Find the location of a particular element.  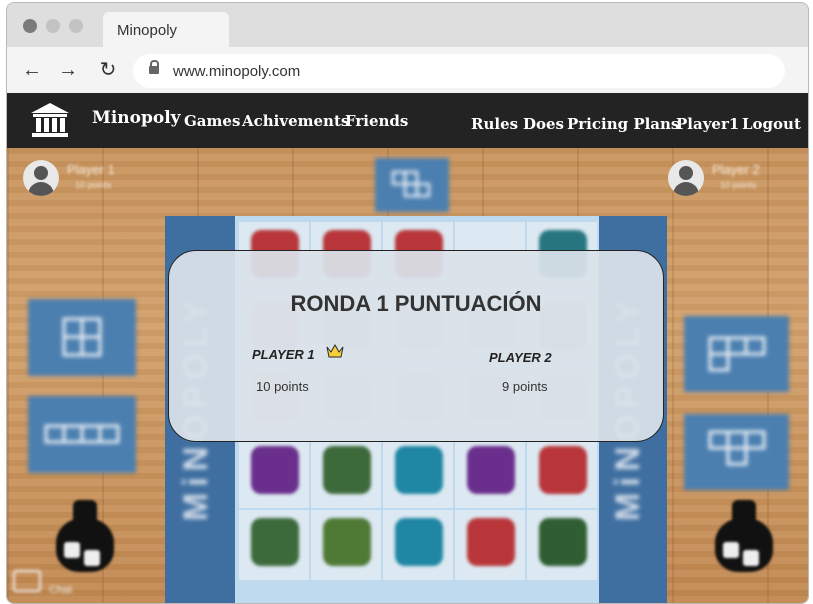

bank-logo-icon is located at coordinates (50, 120).